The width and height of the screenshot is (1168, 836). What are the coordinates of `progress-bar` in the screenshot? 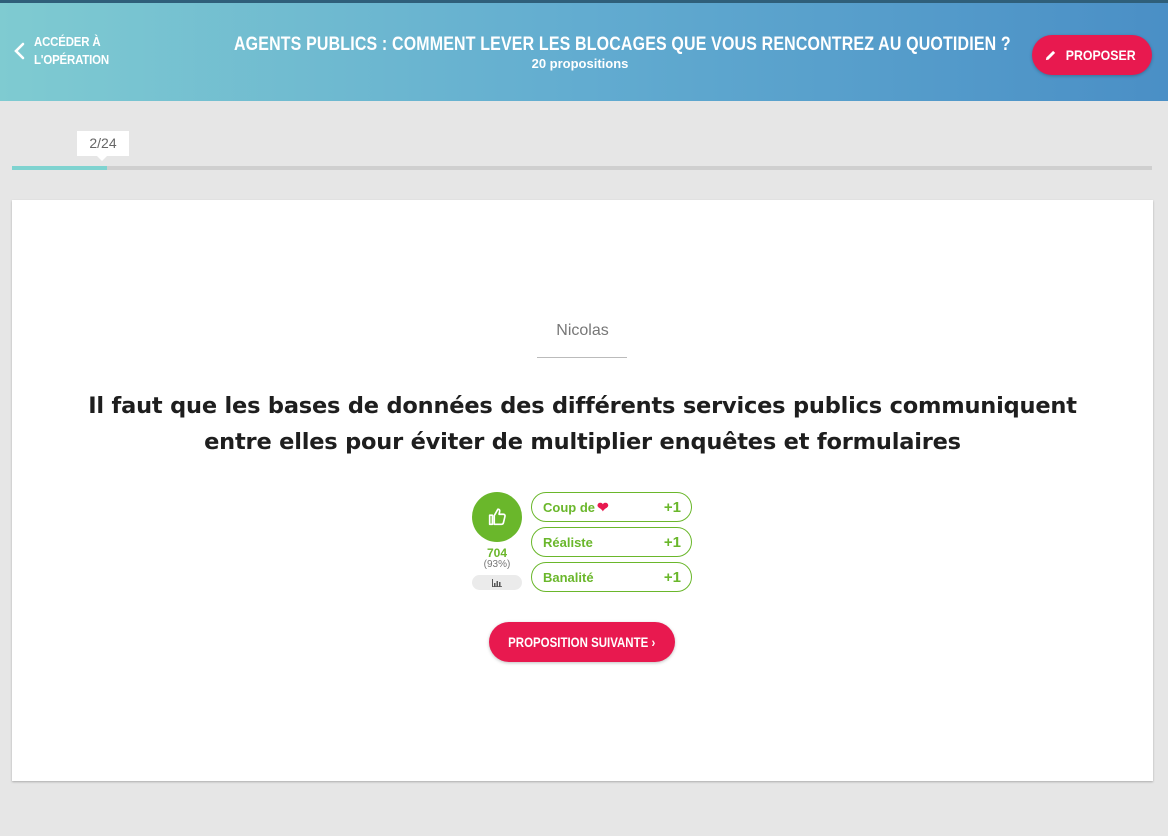 It's located at (582, 168).